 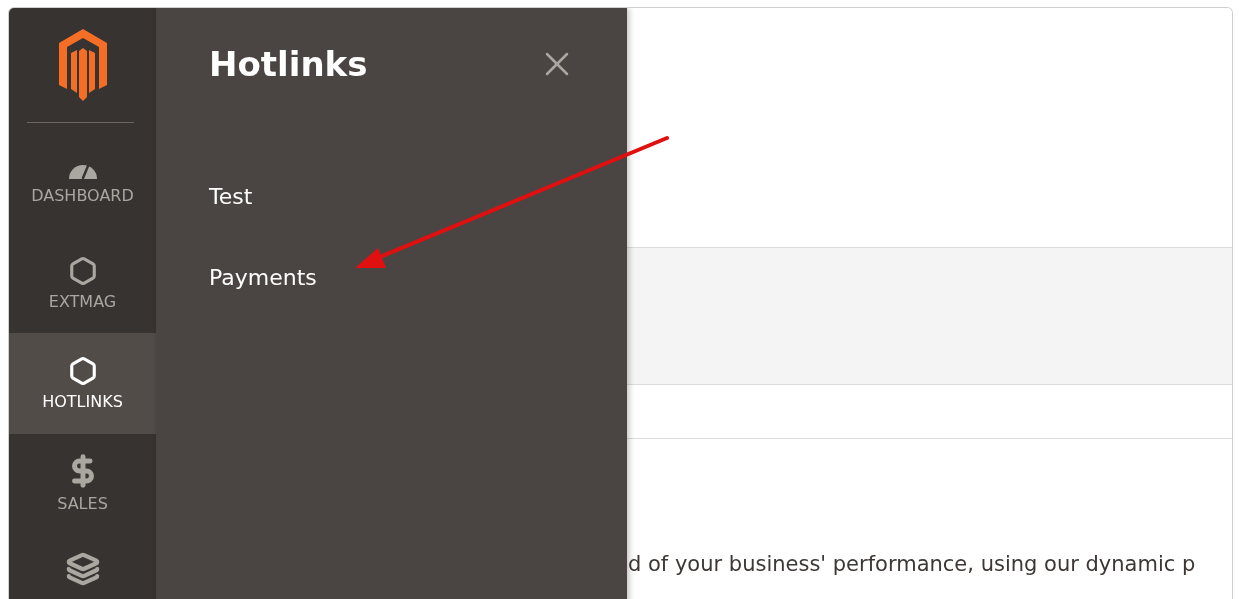 What do you see at coordinates (82, 181) in the screenshot?
I see `sidebar-item: DASHBOARD` at bounding box center [82, 181].